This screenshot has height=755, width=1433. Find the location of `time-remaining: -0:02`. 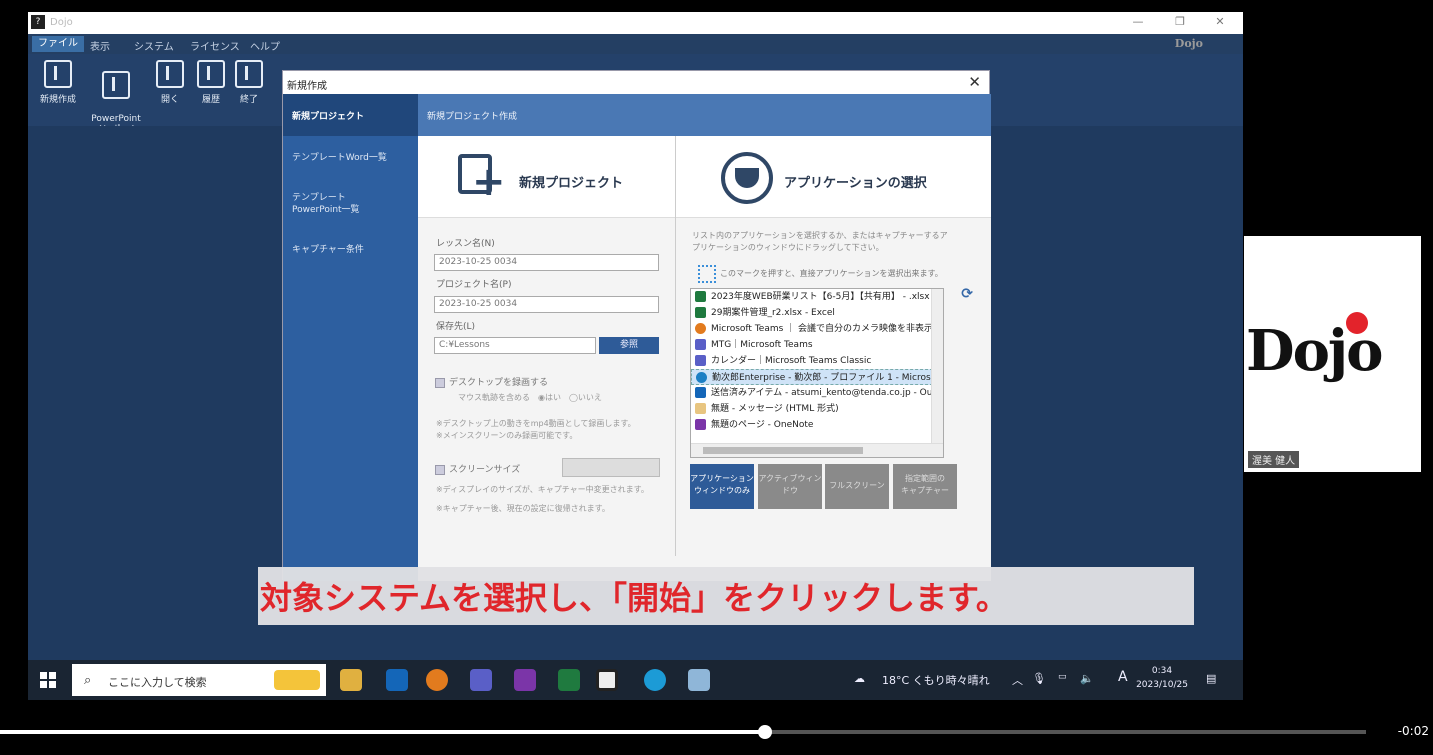

time-remaining: -0:02 is located at coordinates (1413, 731).